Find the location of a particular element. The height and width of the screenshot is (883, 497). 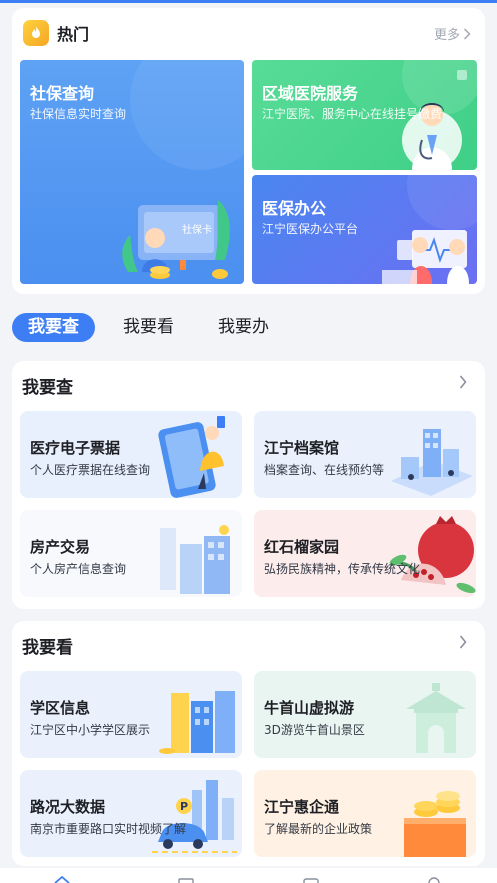

services-icon is located at coordinates (186, 880).